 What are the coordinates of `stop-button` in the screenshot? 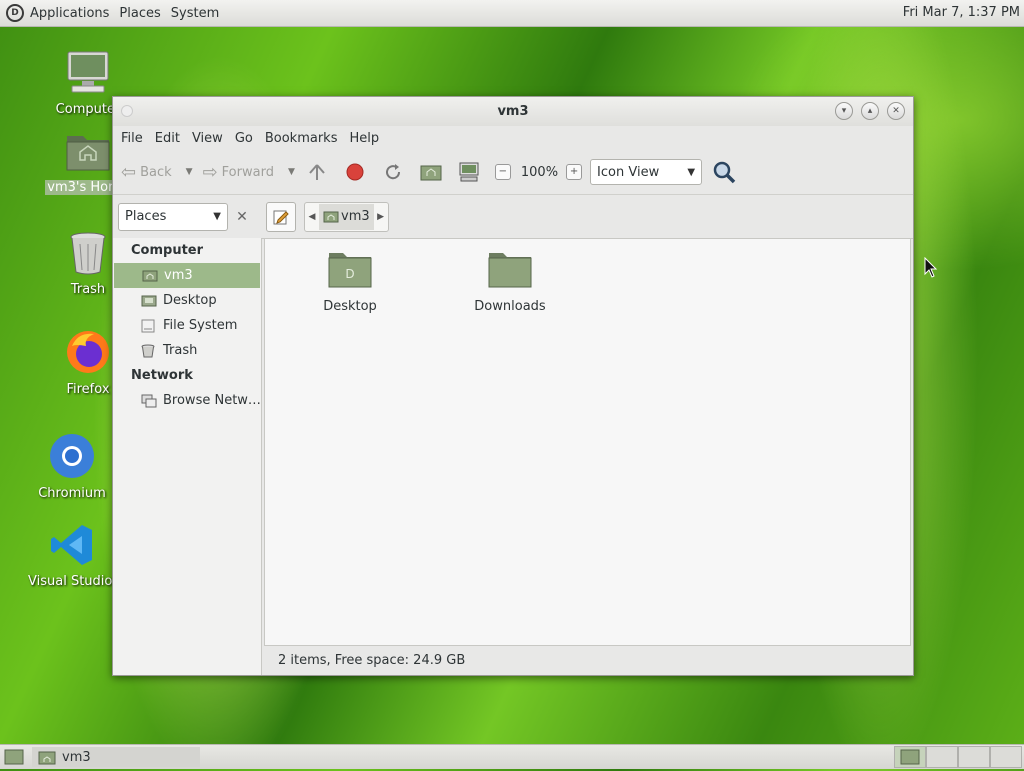 It's located at (355, 172).